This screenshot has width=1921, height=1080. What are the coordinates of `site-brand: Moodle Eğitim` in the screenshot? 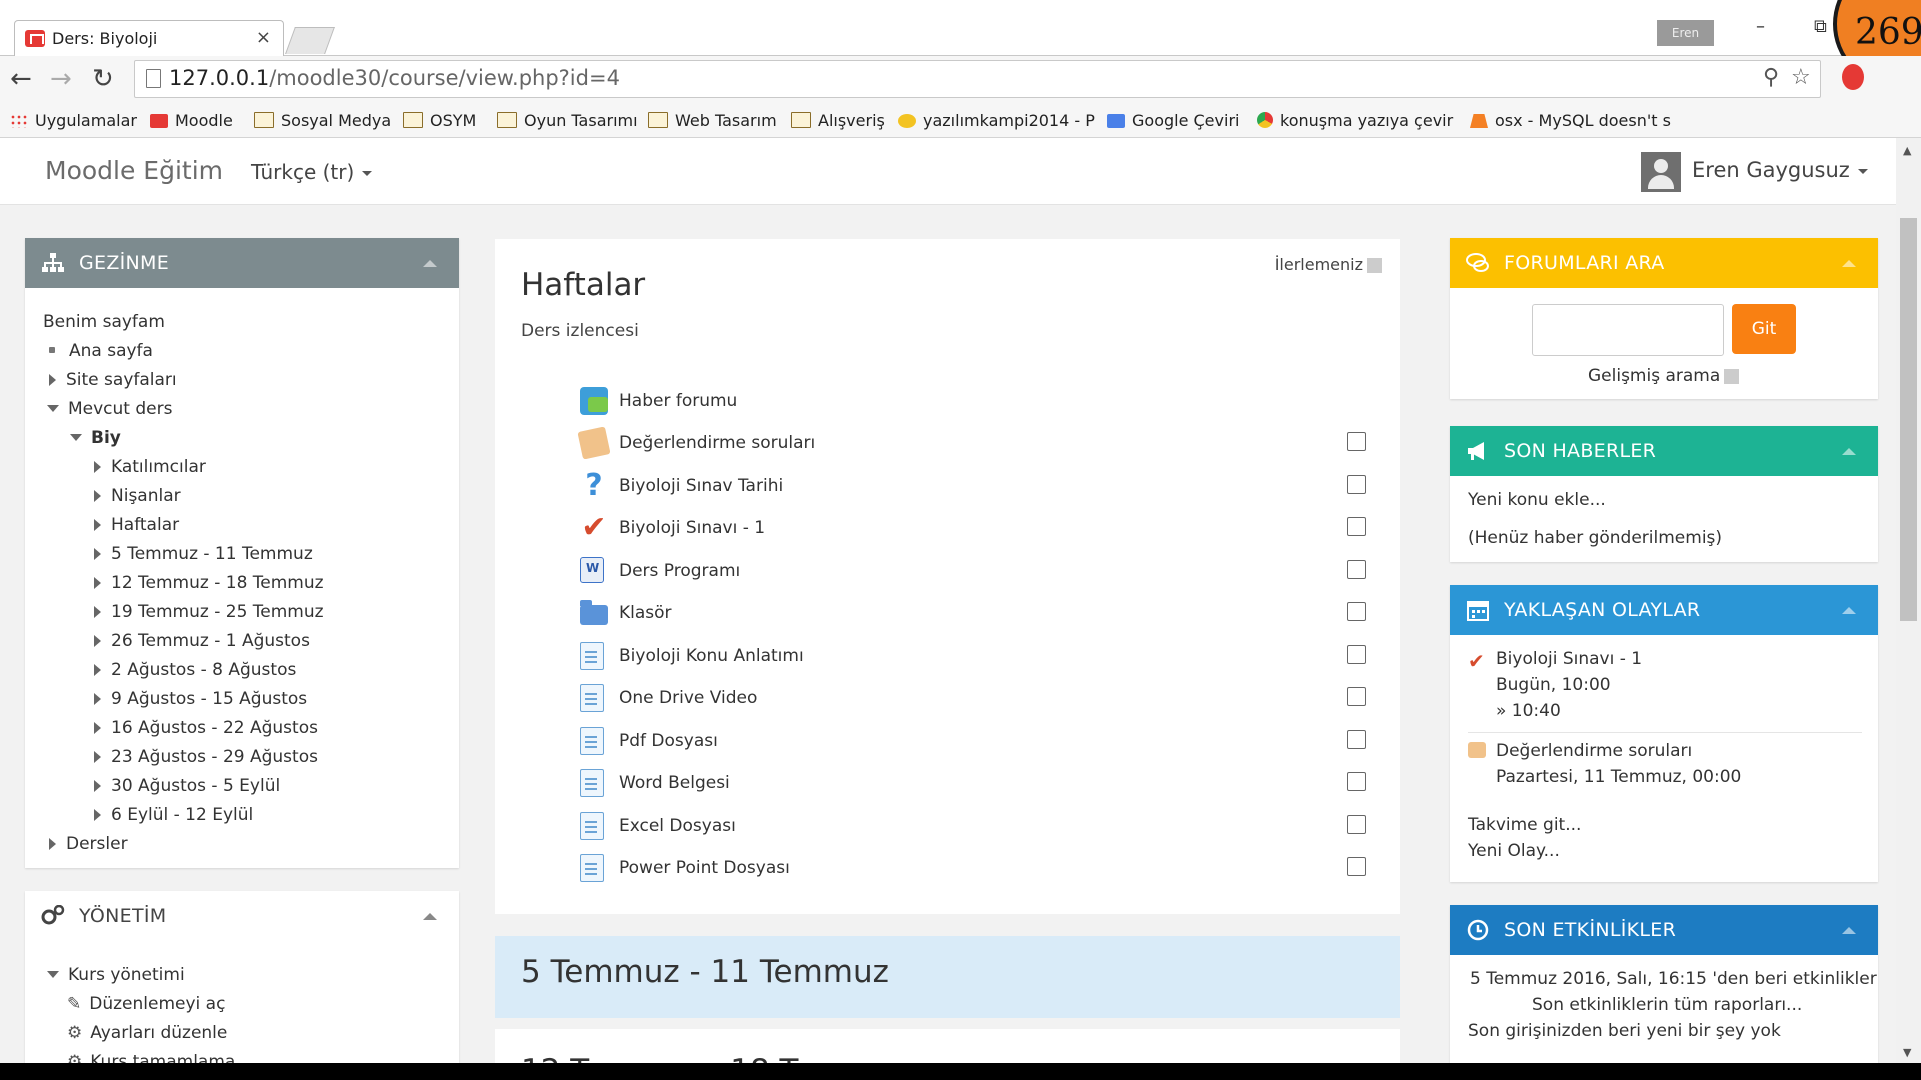 It's located at (134, 170).